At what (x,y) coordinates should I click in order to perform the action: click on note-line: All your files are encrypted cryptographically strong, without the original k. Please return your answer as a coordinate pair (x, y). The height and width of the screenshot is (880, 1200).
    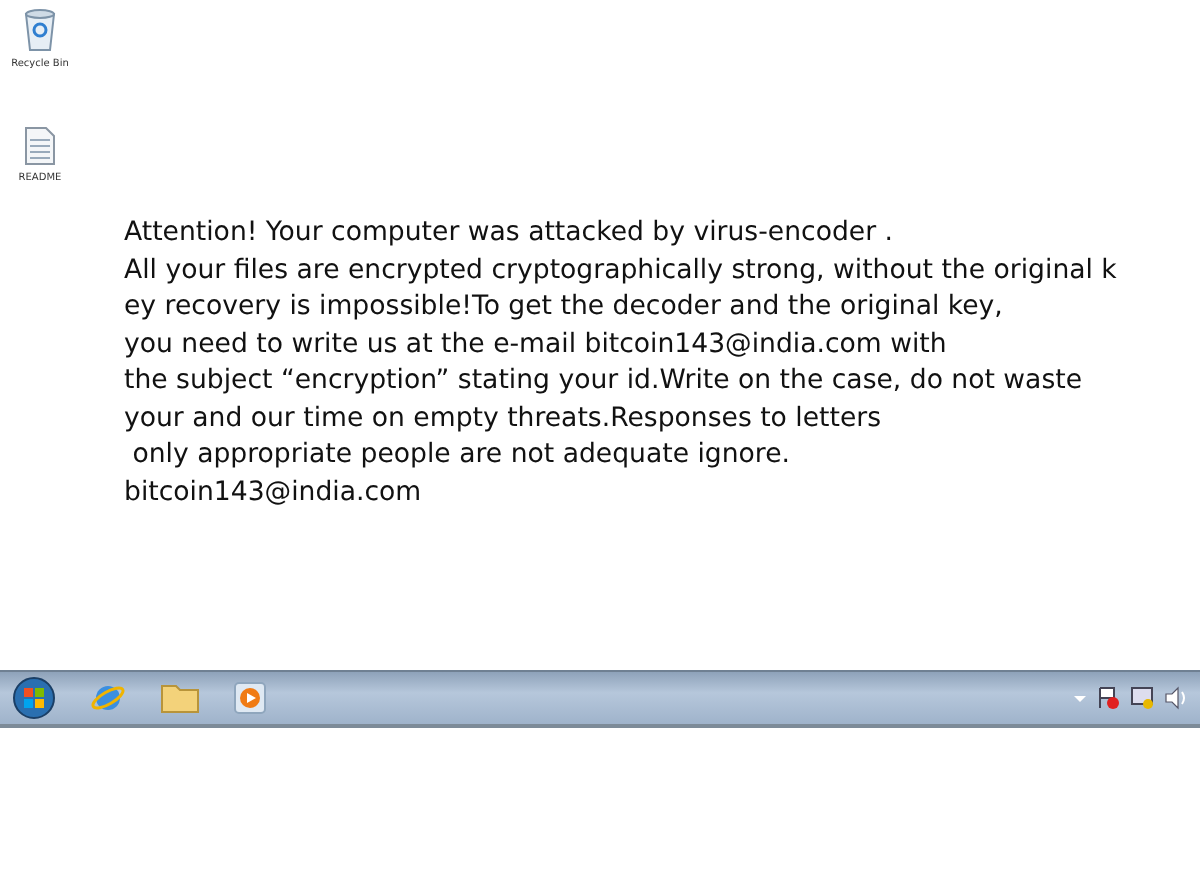
    Looking at the image, I should click on (620, 271).